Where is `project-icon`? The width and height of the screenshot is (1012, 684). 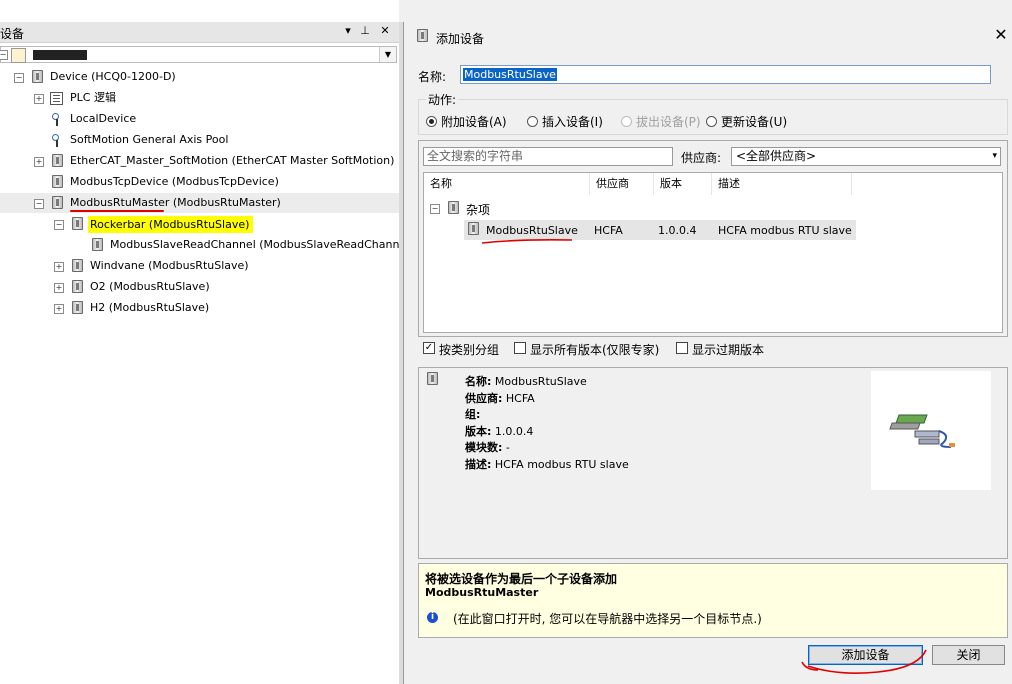
project-icon is located at coordinates (18, 55).